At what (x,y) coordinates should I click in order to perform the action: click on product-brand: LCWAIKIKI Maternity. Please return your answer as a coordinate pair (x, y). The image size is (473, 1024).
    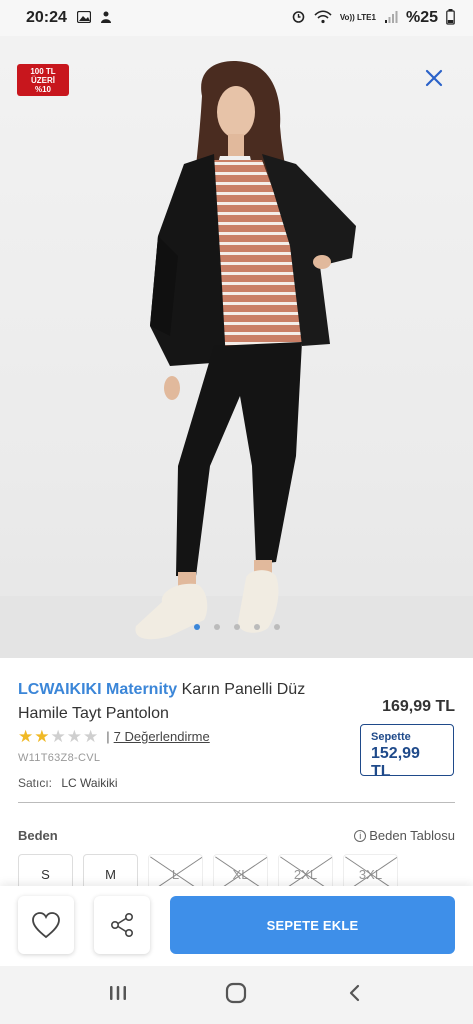
    Looking at the image, I should click on (97, 689).